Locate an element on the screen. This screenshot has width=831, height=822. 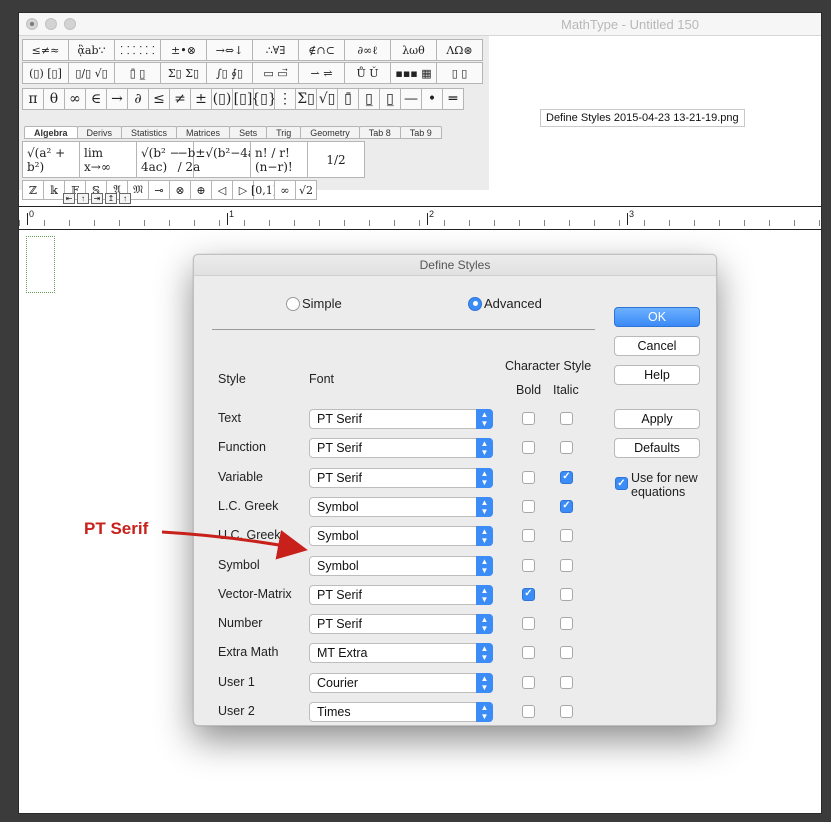
annotation-arrow-icon is located at coordinates (234, 545).